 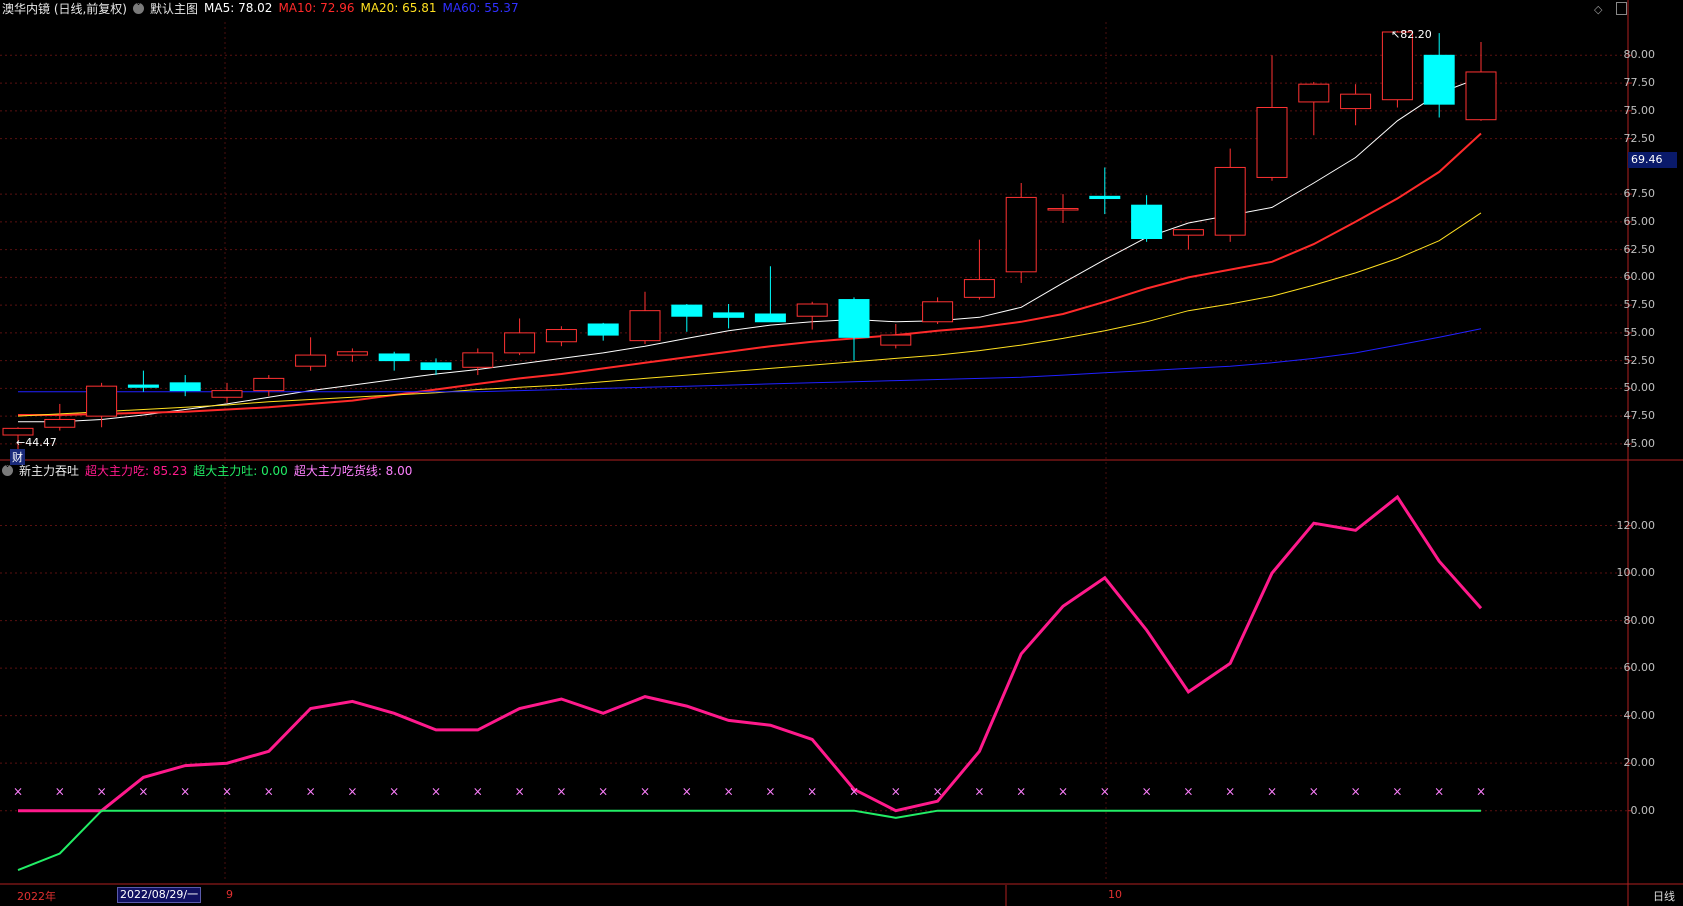 I want to click on indicator-tick-label: 20.00, so click(x=1639, y=763).